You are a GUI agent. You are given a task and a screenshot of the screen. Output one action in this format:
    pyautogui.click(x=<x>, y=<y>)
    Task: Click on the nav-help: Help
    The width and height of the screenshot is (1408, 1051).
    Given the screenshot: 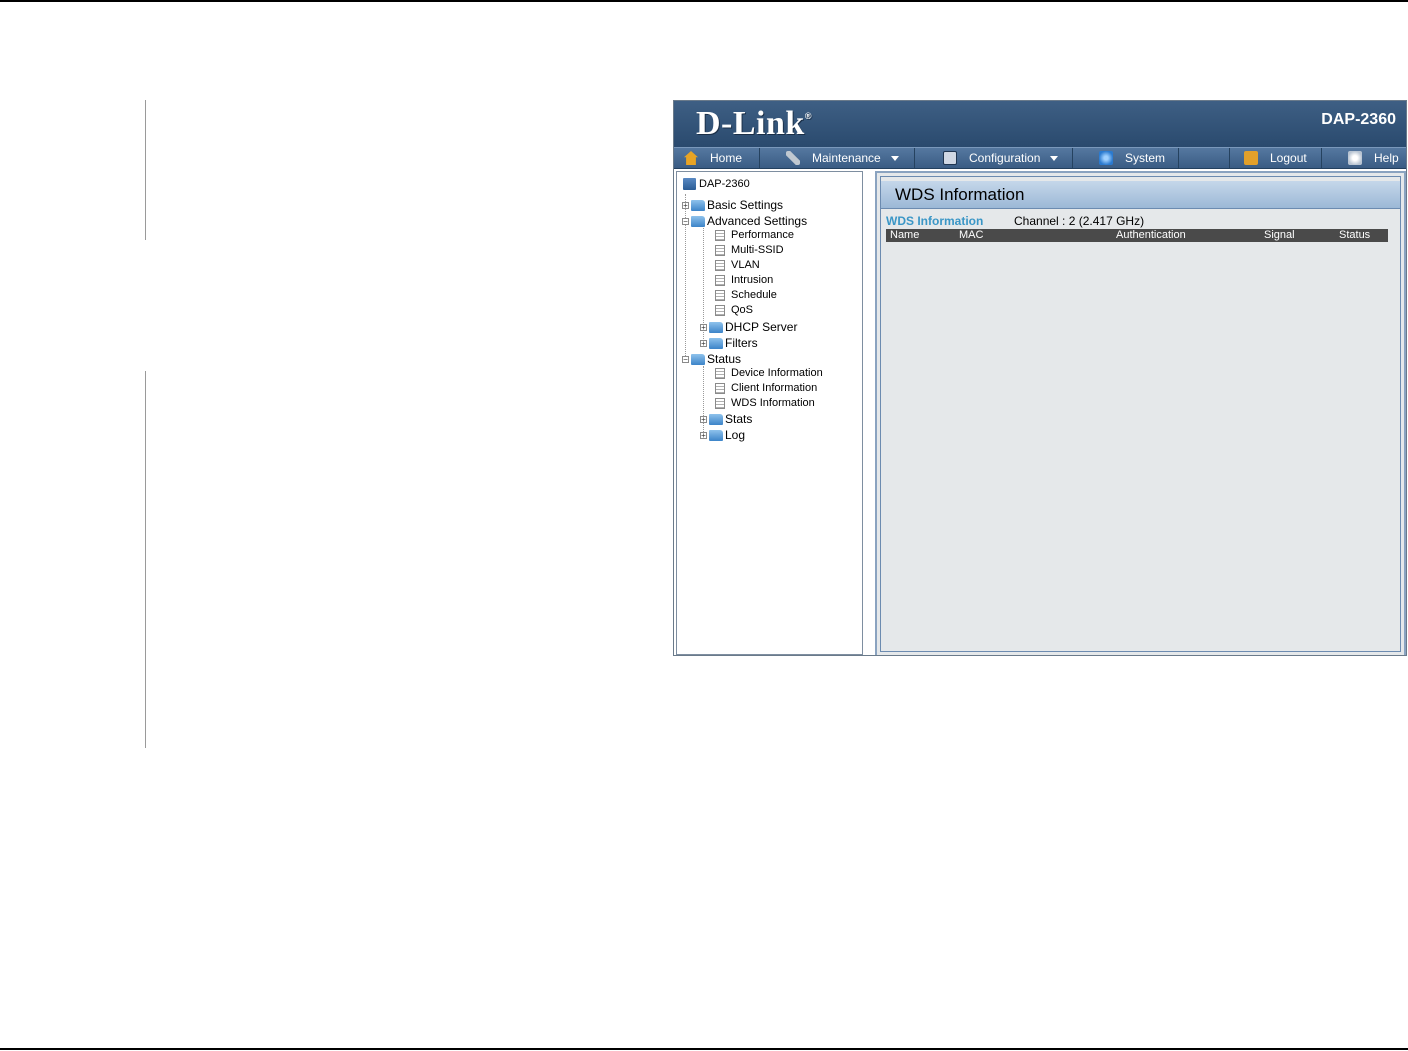 What is the action you would take?
    pyautogui.click(x=1364, y=158)
    